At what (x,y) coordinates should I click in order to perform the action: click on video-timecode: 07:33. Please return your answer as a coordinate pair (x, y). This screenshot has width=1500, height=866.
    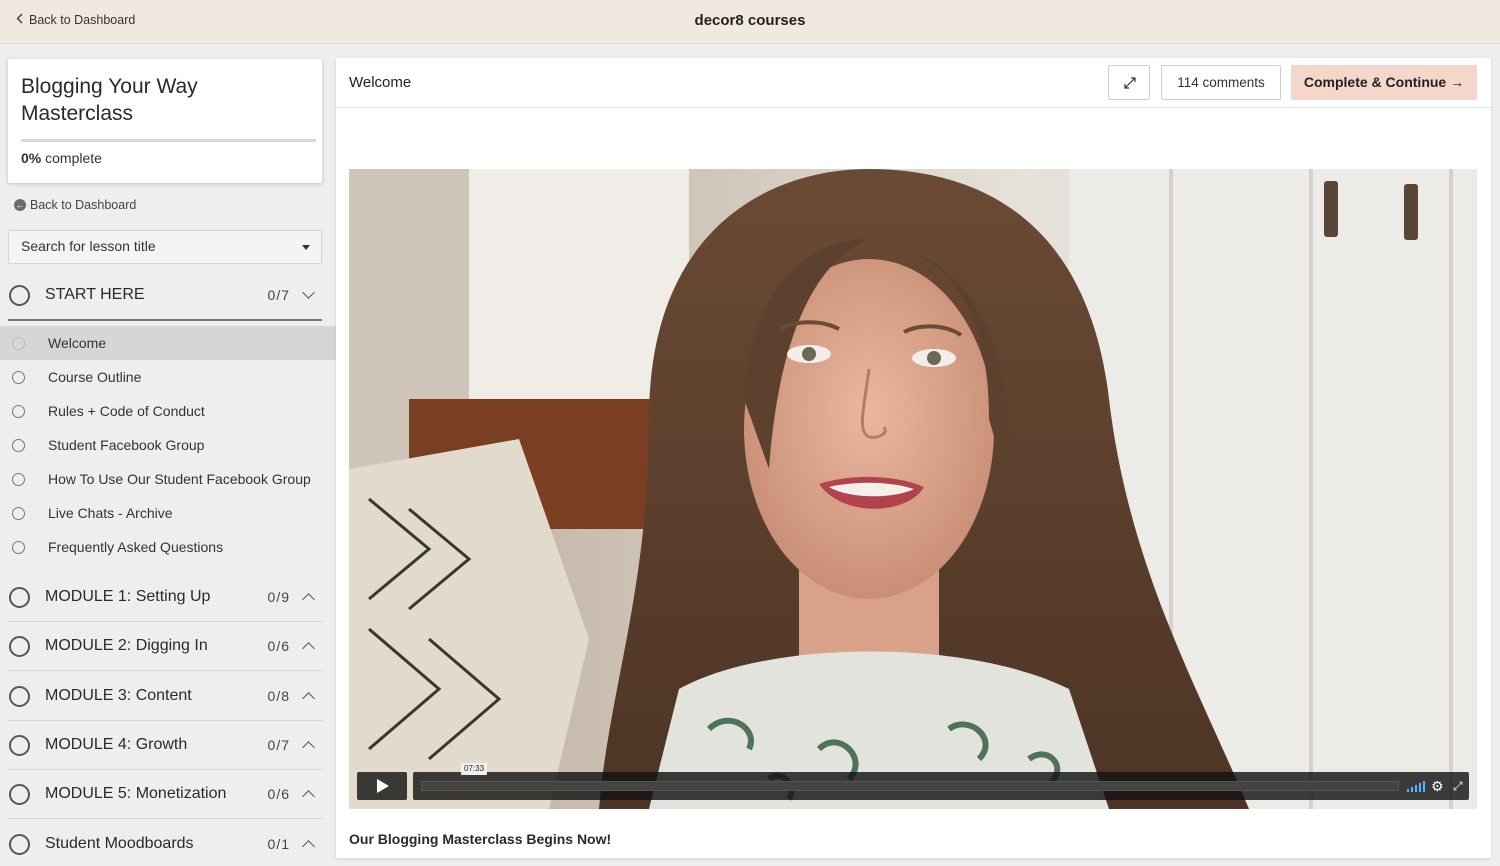
    Looking at the image, I should click on (474, 769).